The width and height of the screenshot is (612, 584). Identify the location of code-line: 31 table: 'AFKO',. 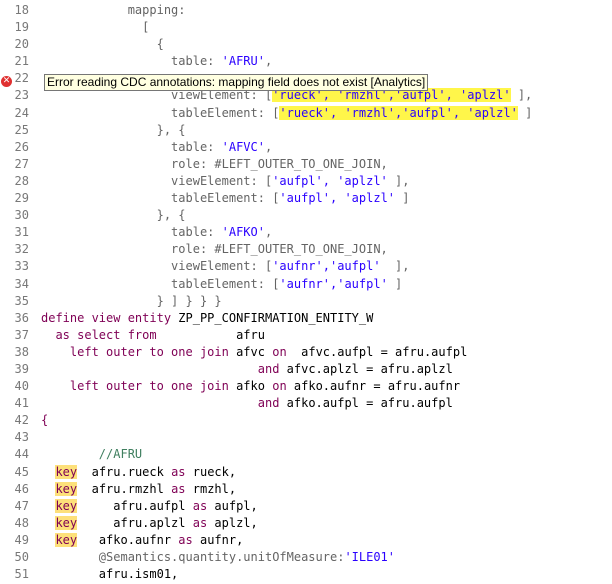
(306, 232).